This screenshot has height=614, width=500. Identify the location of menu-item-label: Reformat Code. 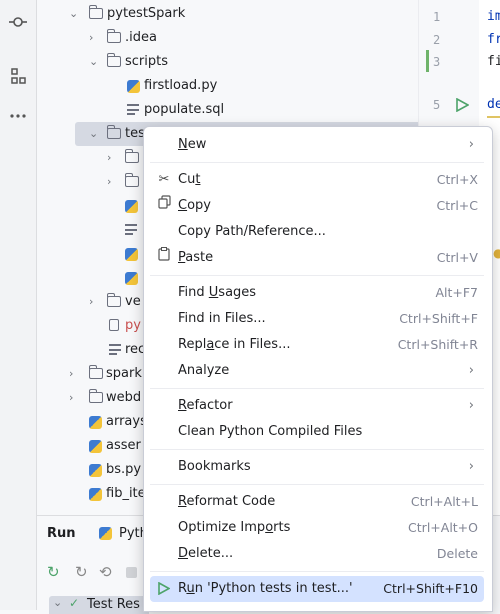
(227, 501).